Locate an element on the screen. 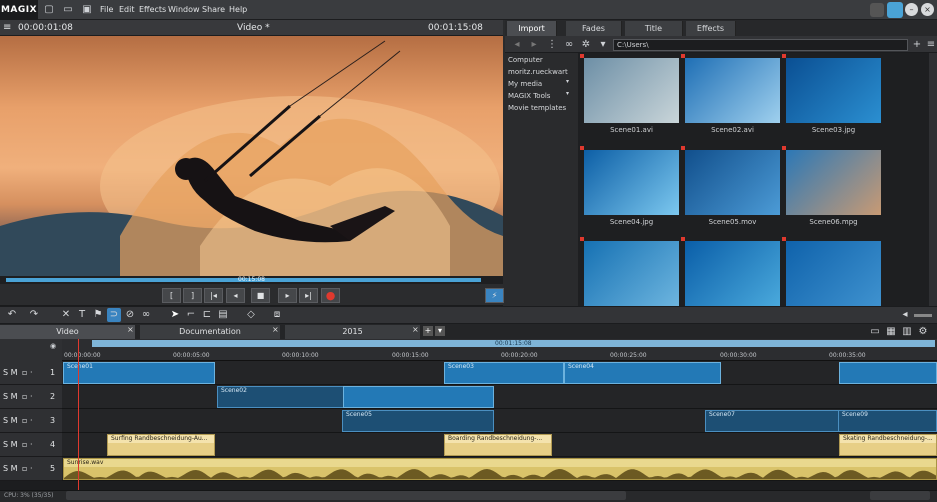  storyboard-mode-icon: ▦ is located at coordinates (891, 332).